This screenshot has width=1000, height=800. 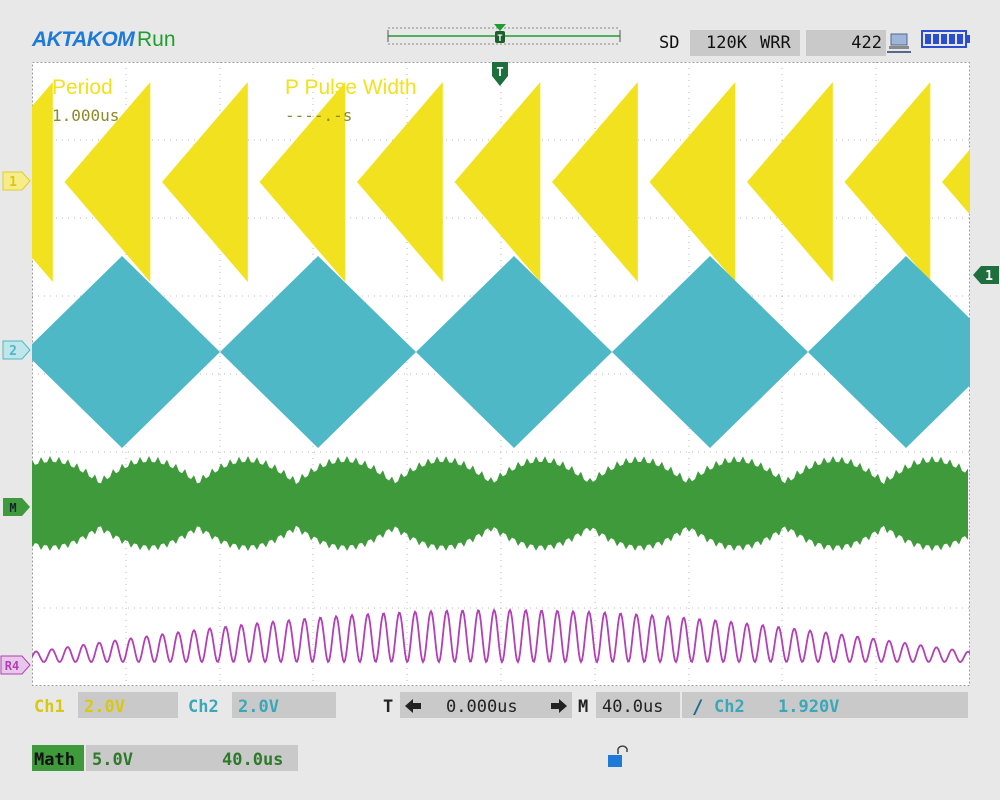 What do you see at coordinates (504, 36) in the screenshot?
I see `memory-position-bar: T` at bounding box center [504, 36].